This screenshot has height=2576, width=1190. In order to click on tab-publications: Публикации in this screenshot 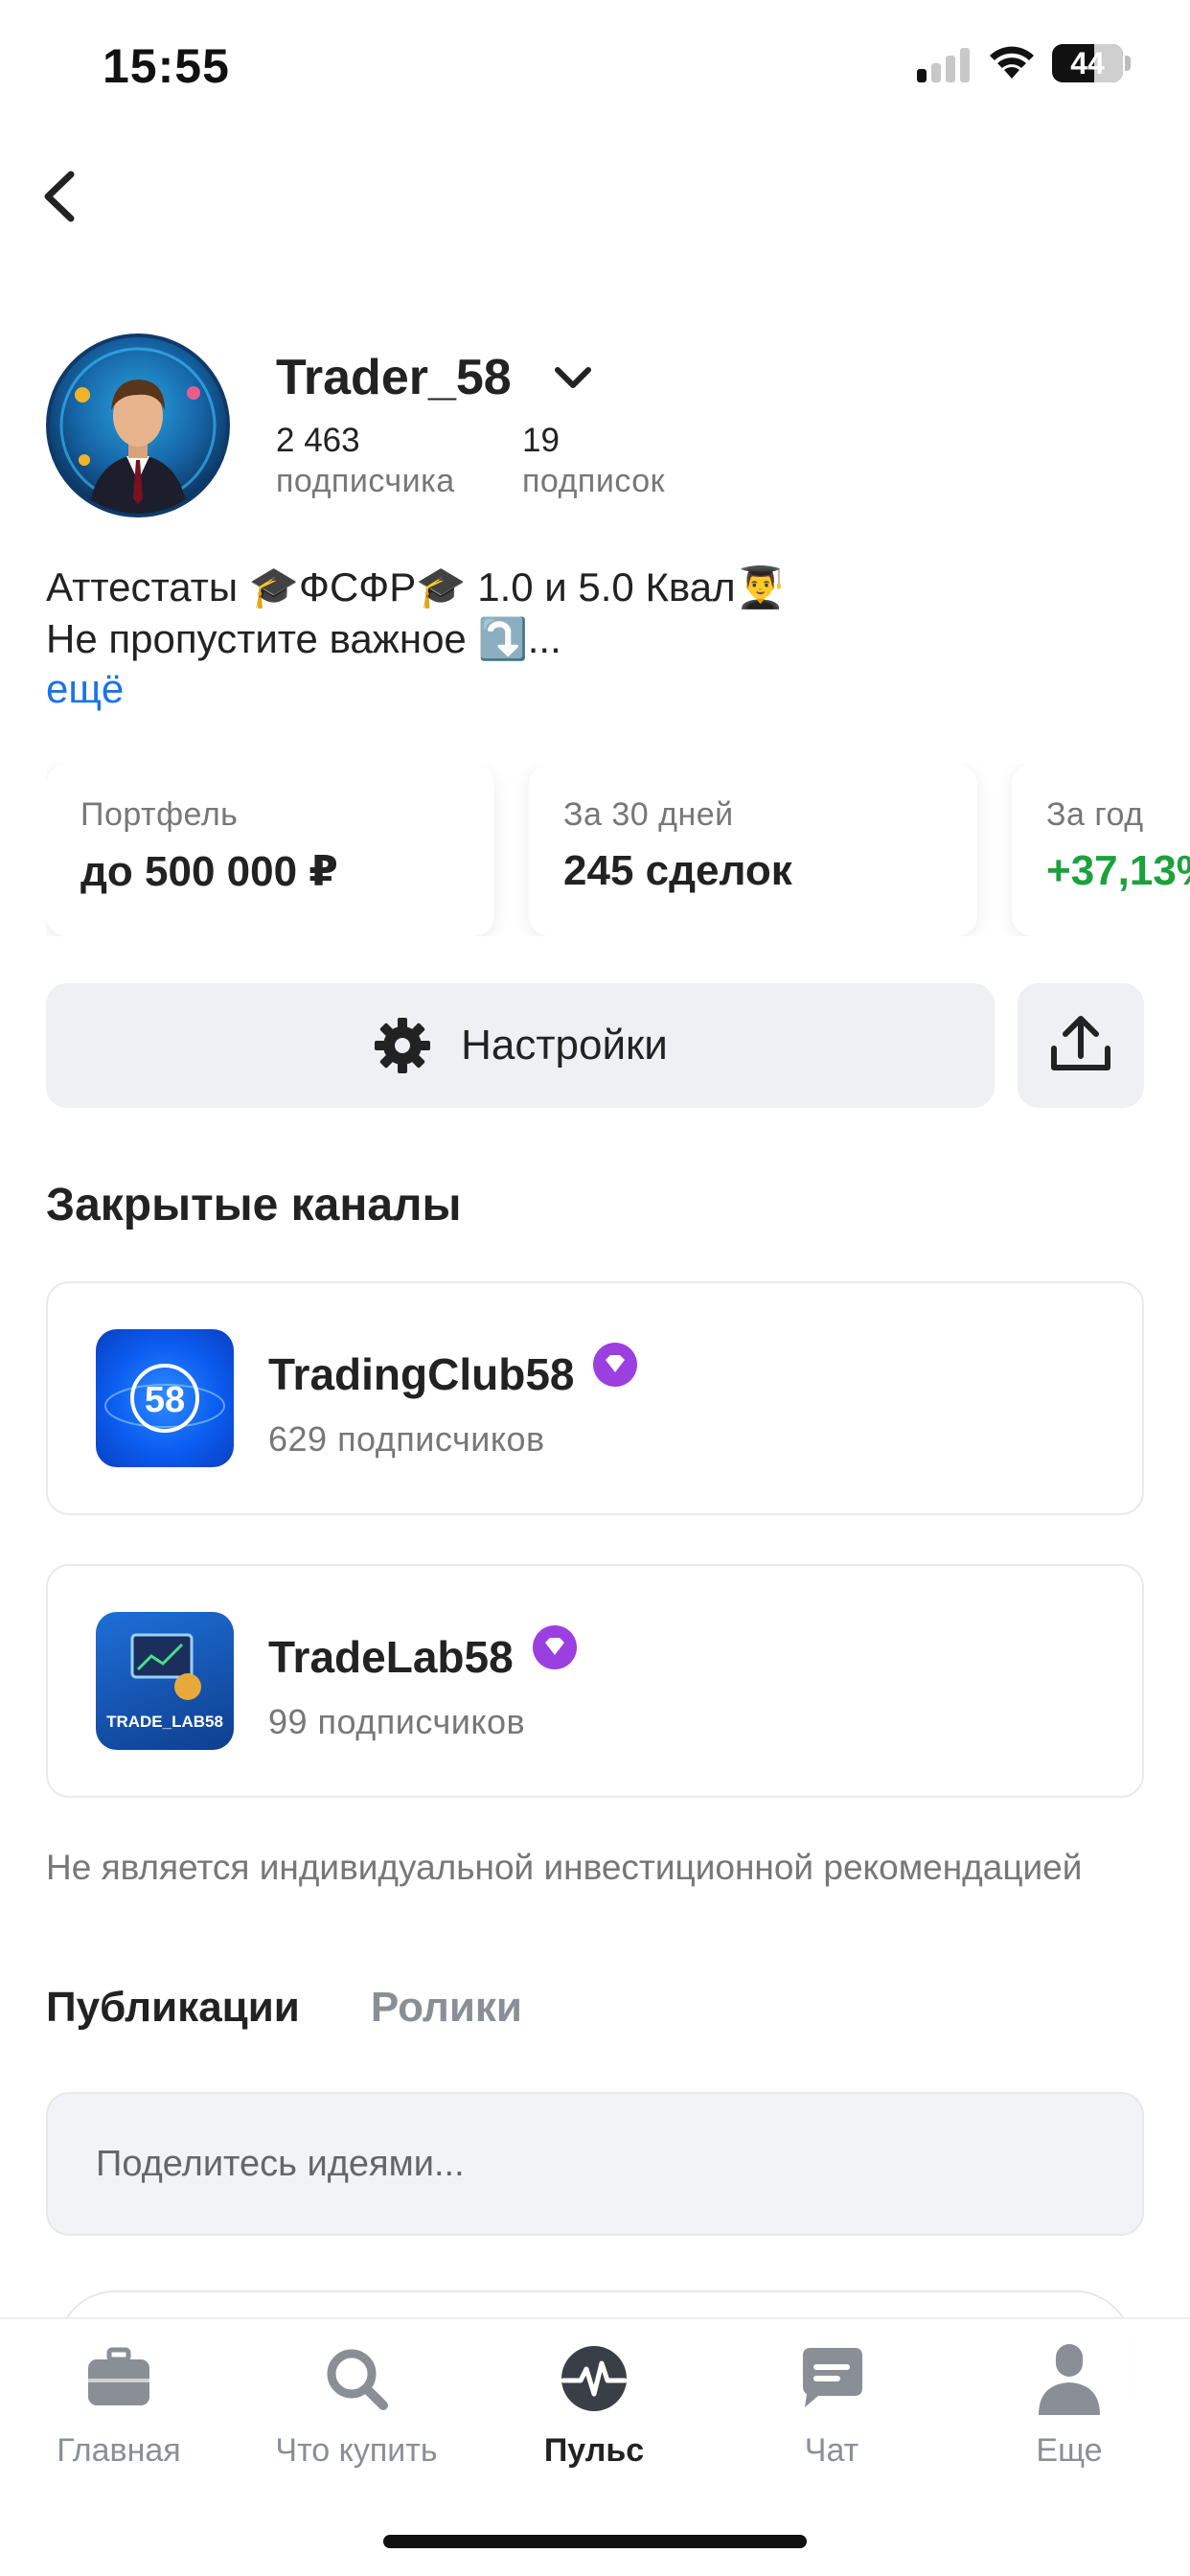, I will do `click(173, 2008)`.